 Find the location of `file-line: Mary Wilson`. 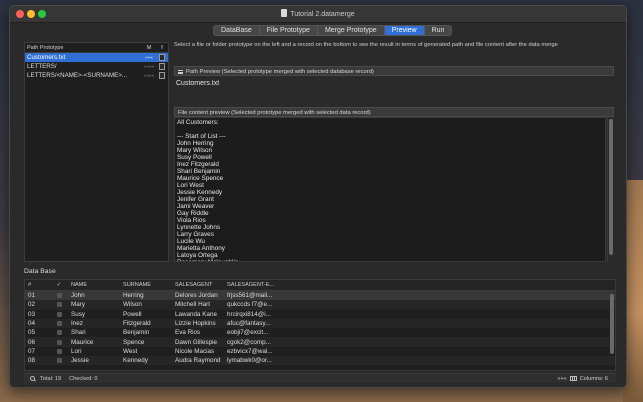

file-line: Mary Wilson is located at coordinates (195, 150).